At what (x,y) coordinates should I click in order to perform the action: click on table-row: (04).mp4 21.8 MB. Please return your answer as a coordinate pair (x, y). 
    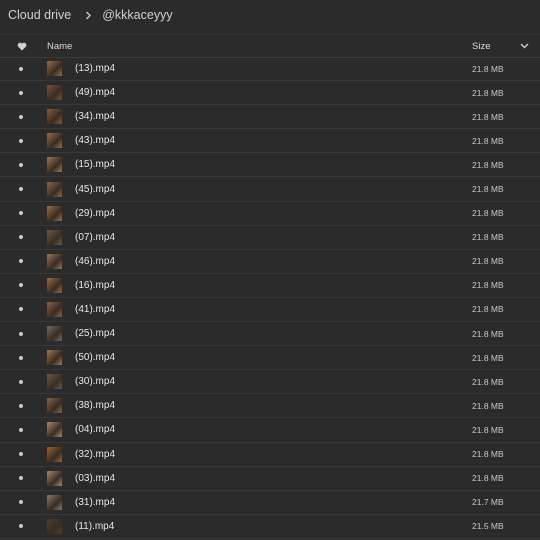
    Looking at the image, I should click on (270, 430).